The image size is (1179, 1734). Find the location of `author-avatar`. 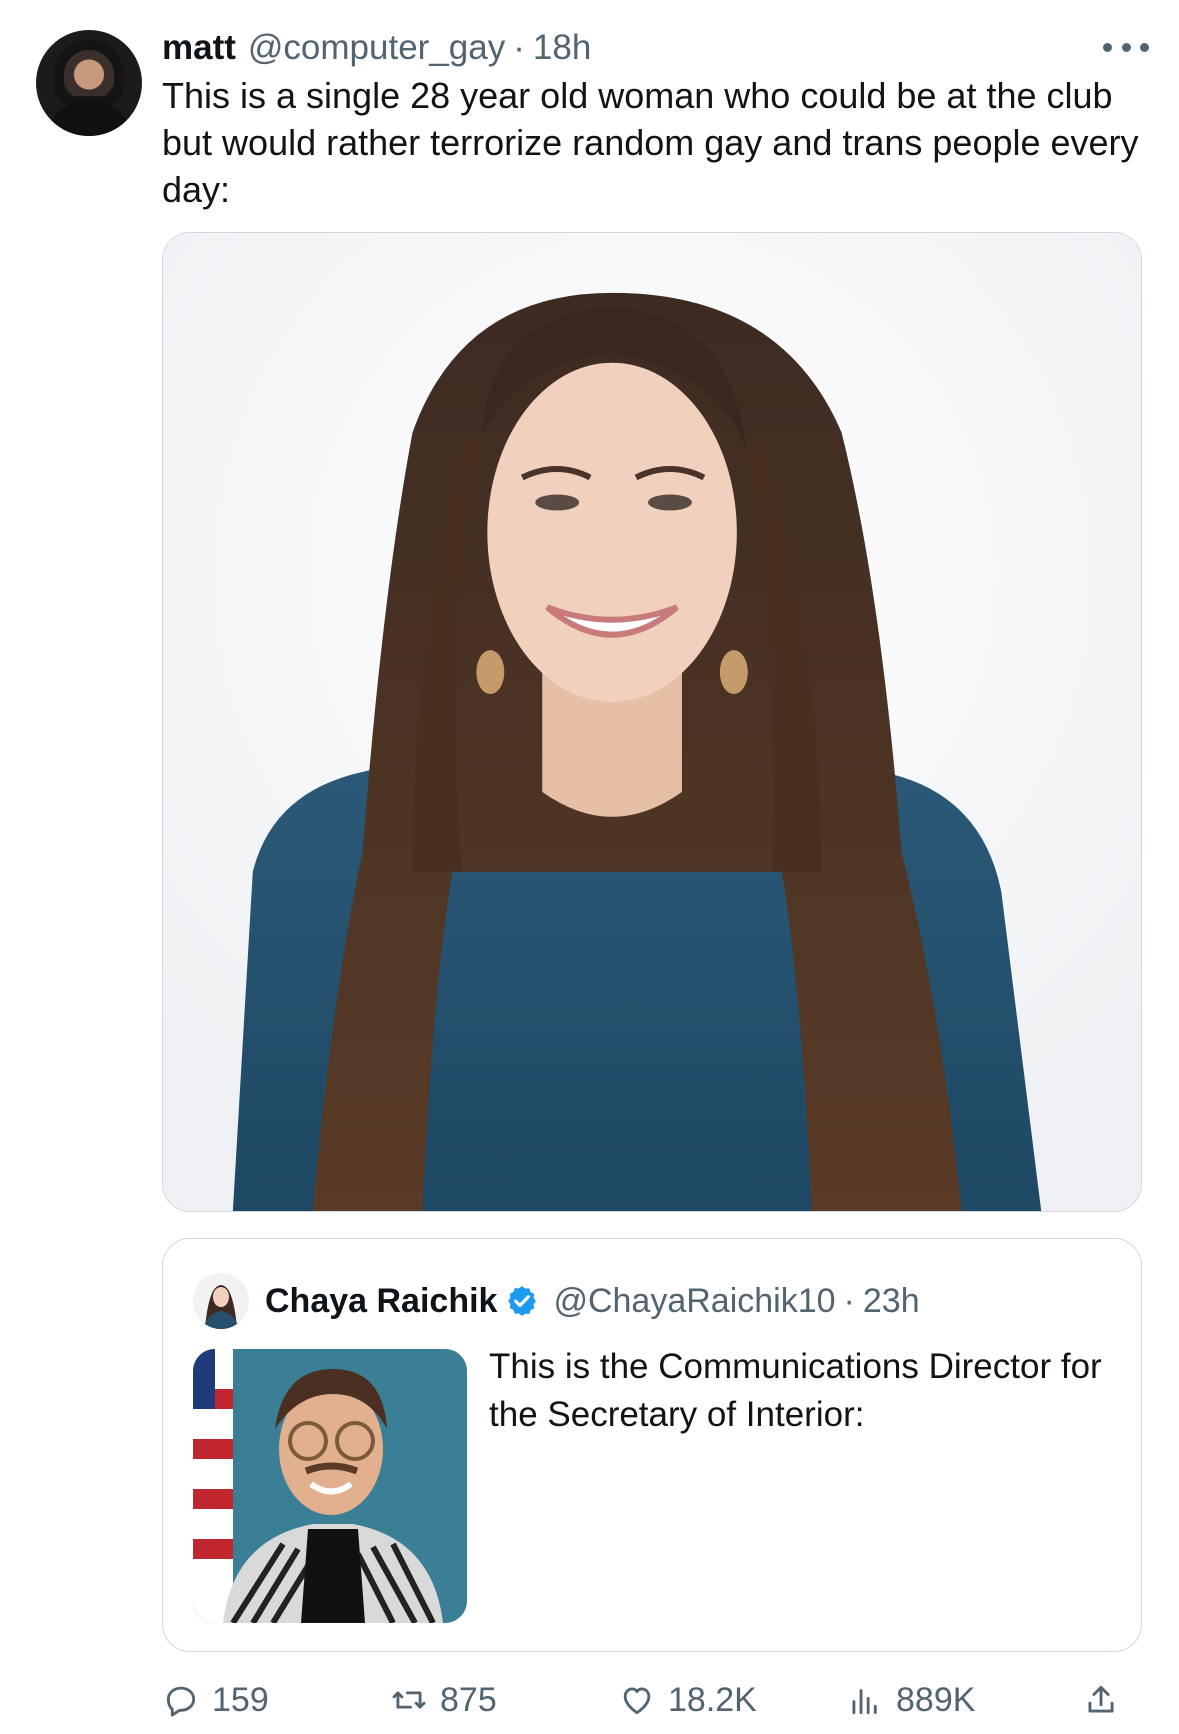

author-avatar is located at coordinates (89, 83).